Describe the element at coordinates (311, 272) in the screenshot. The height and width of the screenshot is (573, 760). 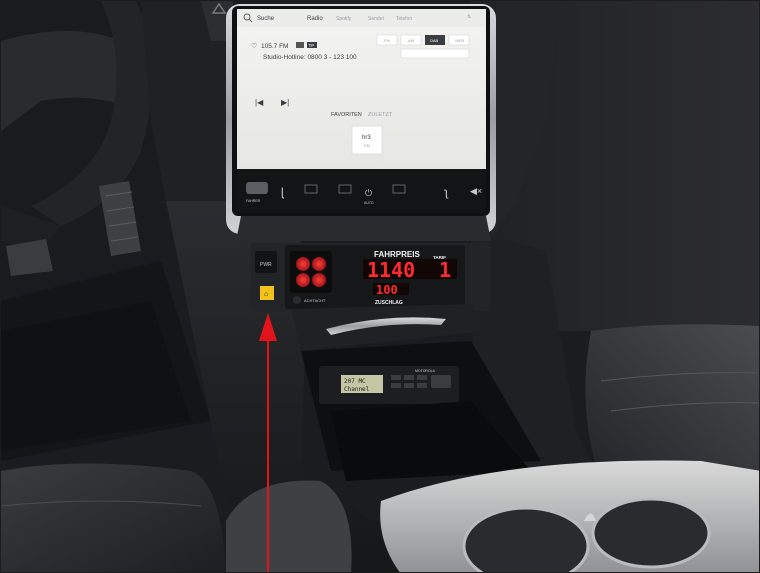
I see `taximeter-keypad` at that location.